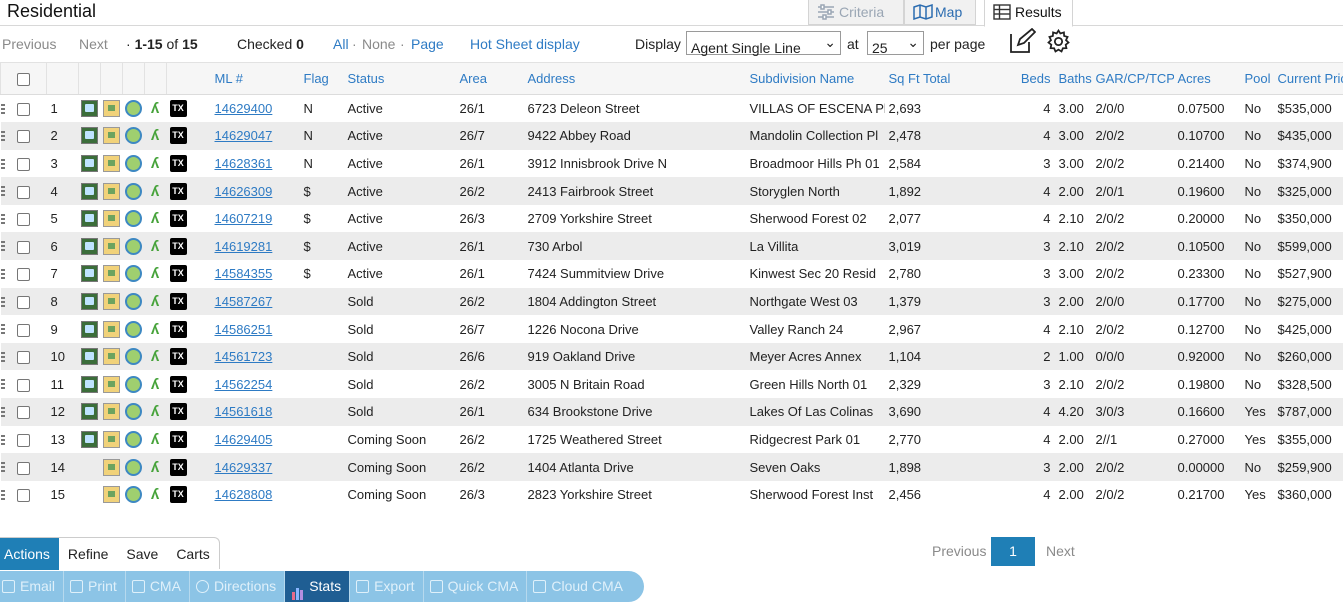 Image resolution: width=1343 pixels, height=611 pixels. Describe the element at coordinates (959, 551) in the screenshot. I see `pager-previous: Previous` at that location.